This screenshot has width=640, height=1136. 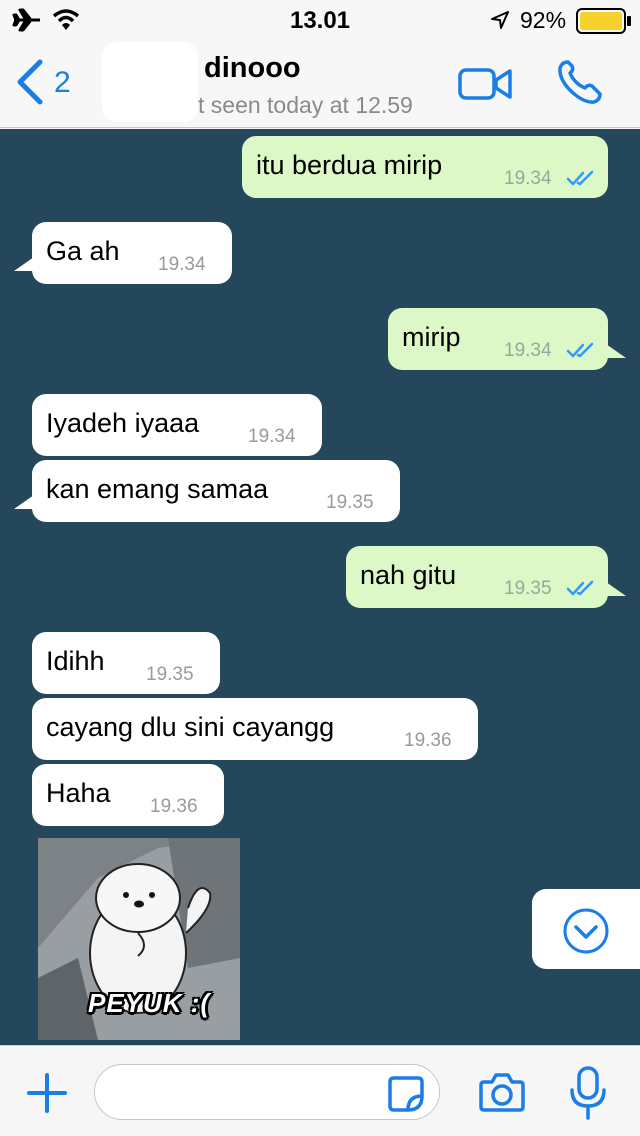 What do you see at coordinates (349, 165) in the screenshot?
I see `message-text: itu berdua mirip` at bounding box center [349, 165].